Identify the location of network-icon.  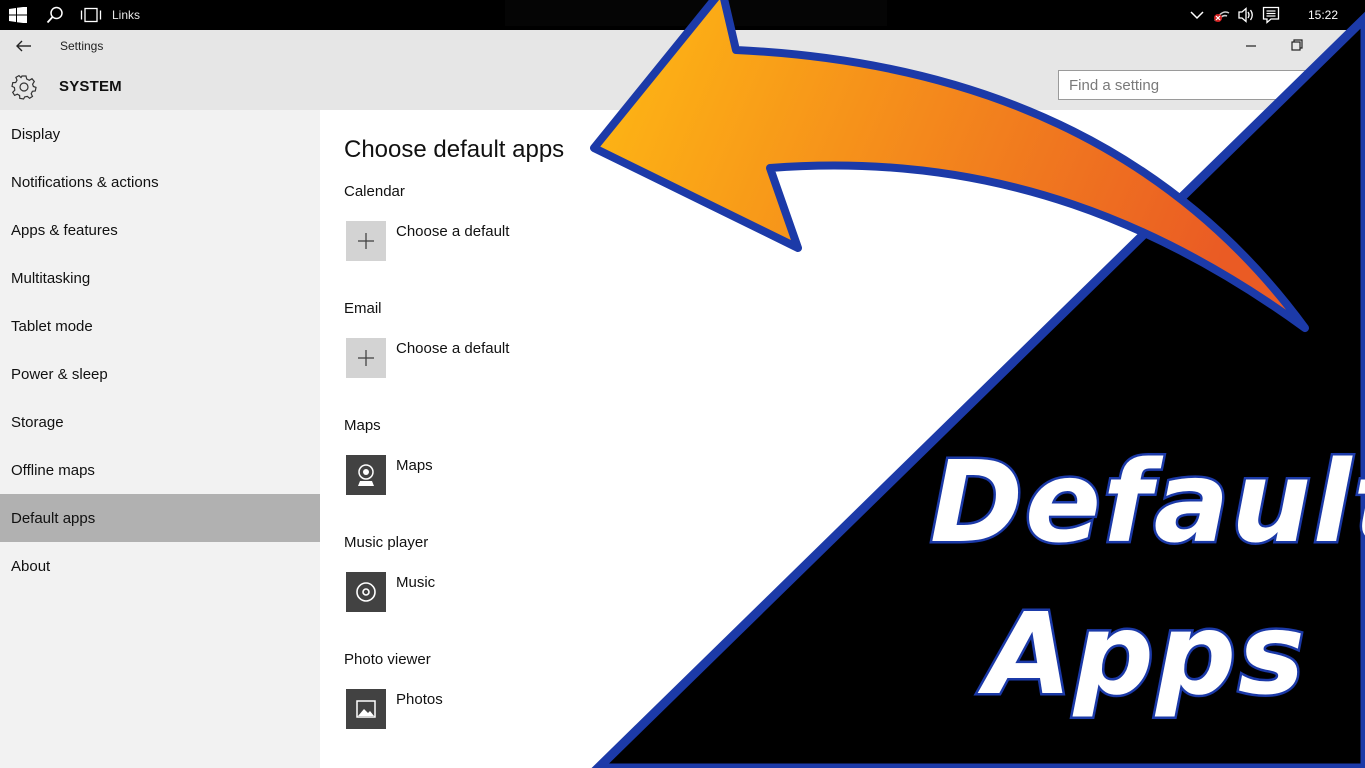
(1222, 15).